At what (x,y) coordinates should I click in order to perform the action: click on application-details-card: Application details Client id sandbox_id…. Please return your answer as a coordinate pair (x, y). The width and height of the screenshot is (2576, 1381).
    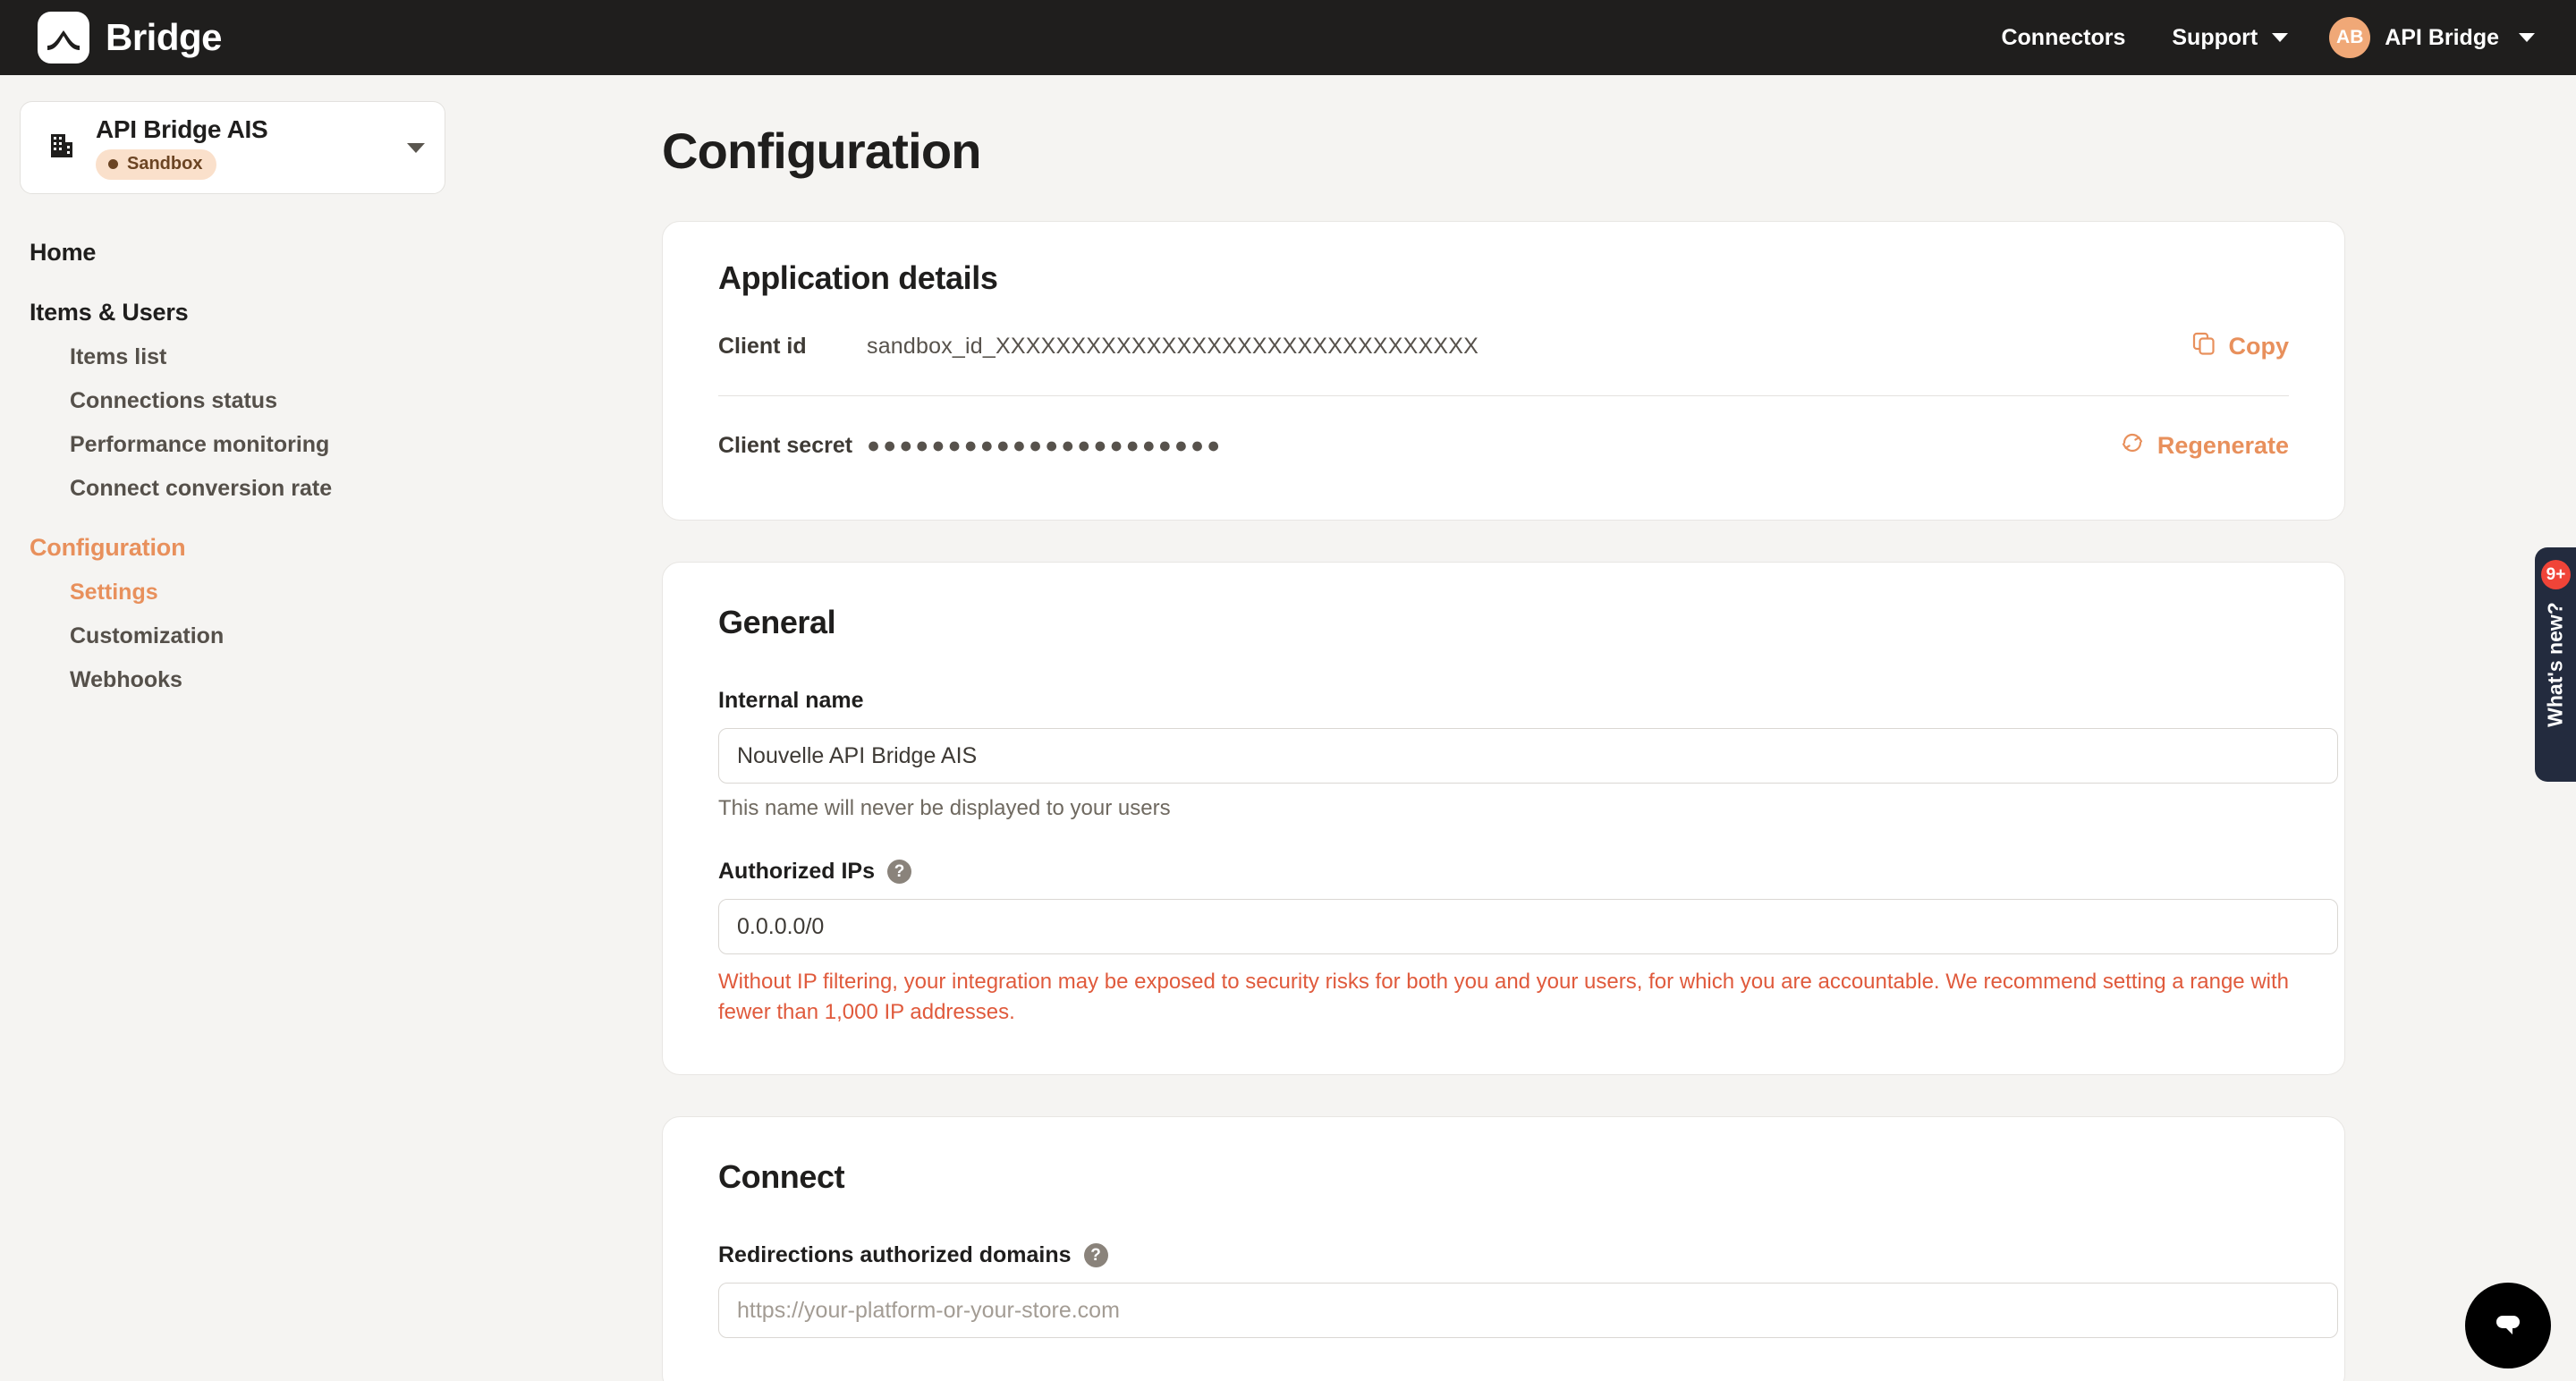
    Looking at the image, I should click on (1503, 371).